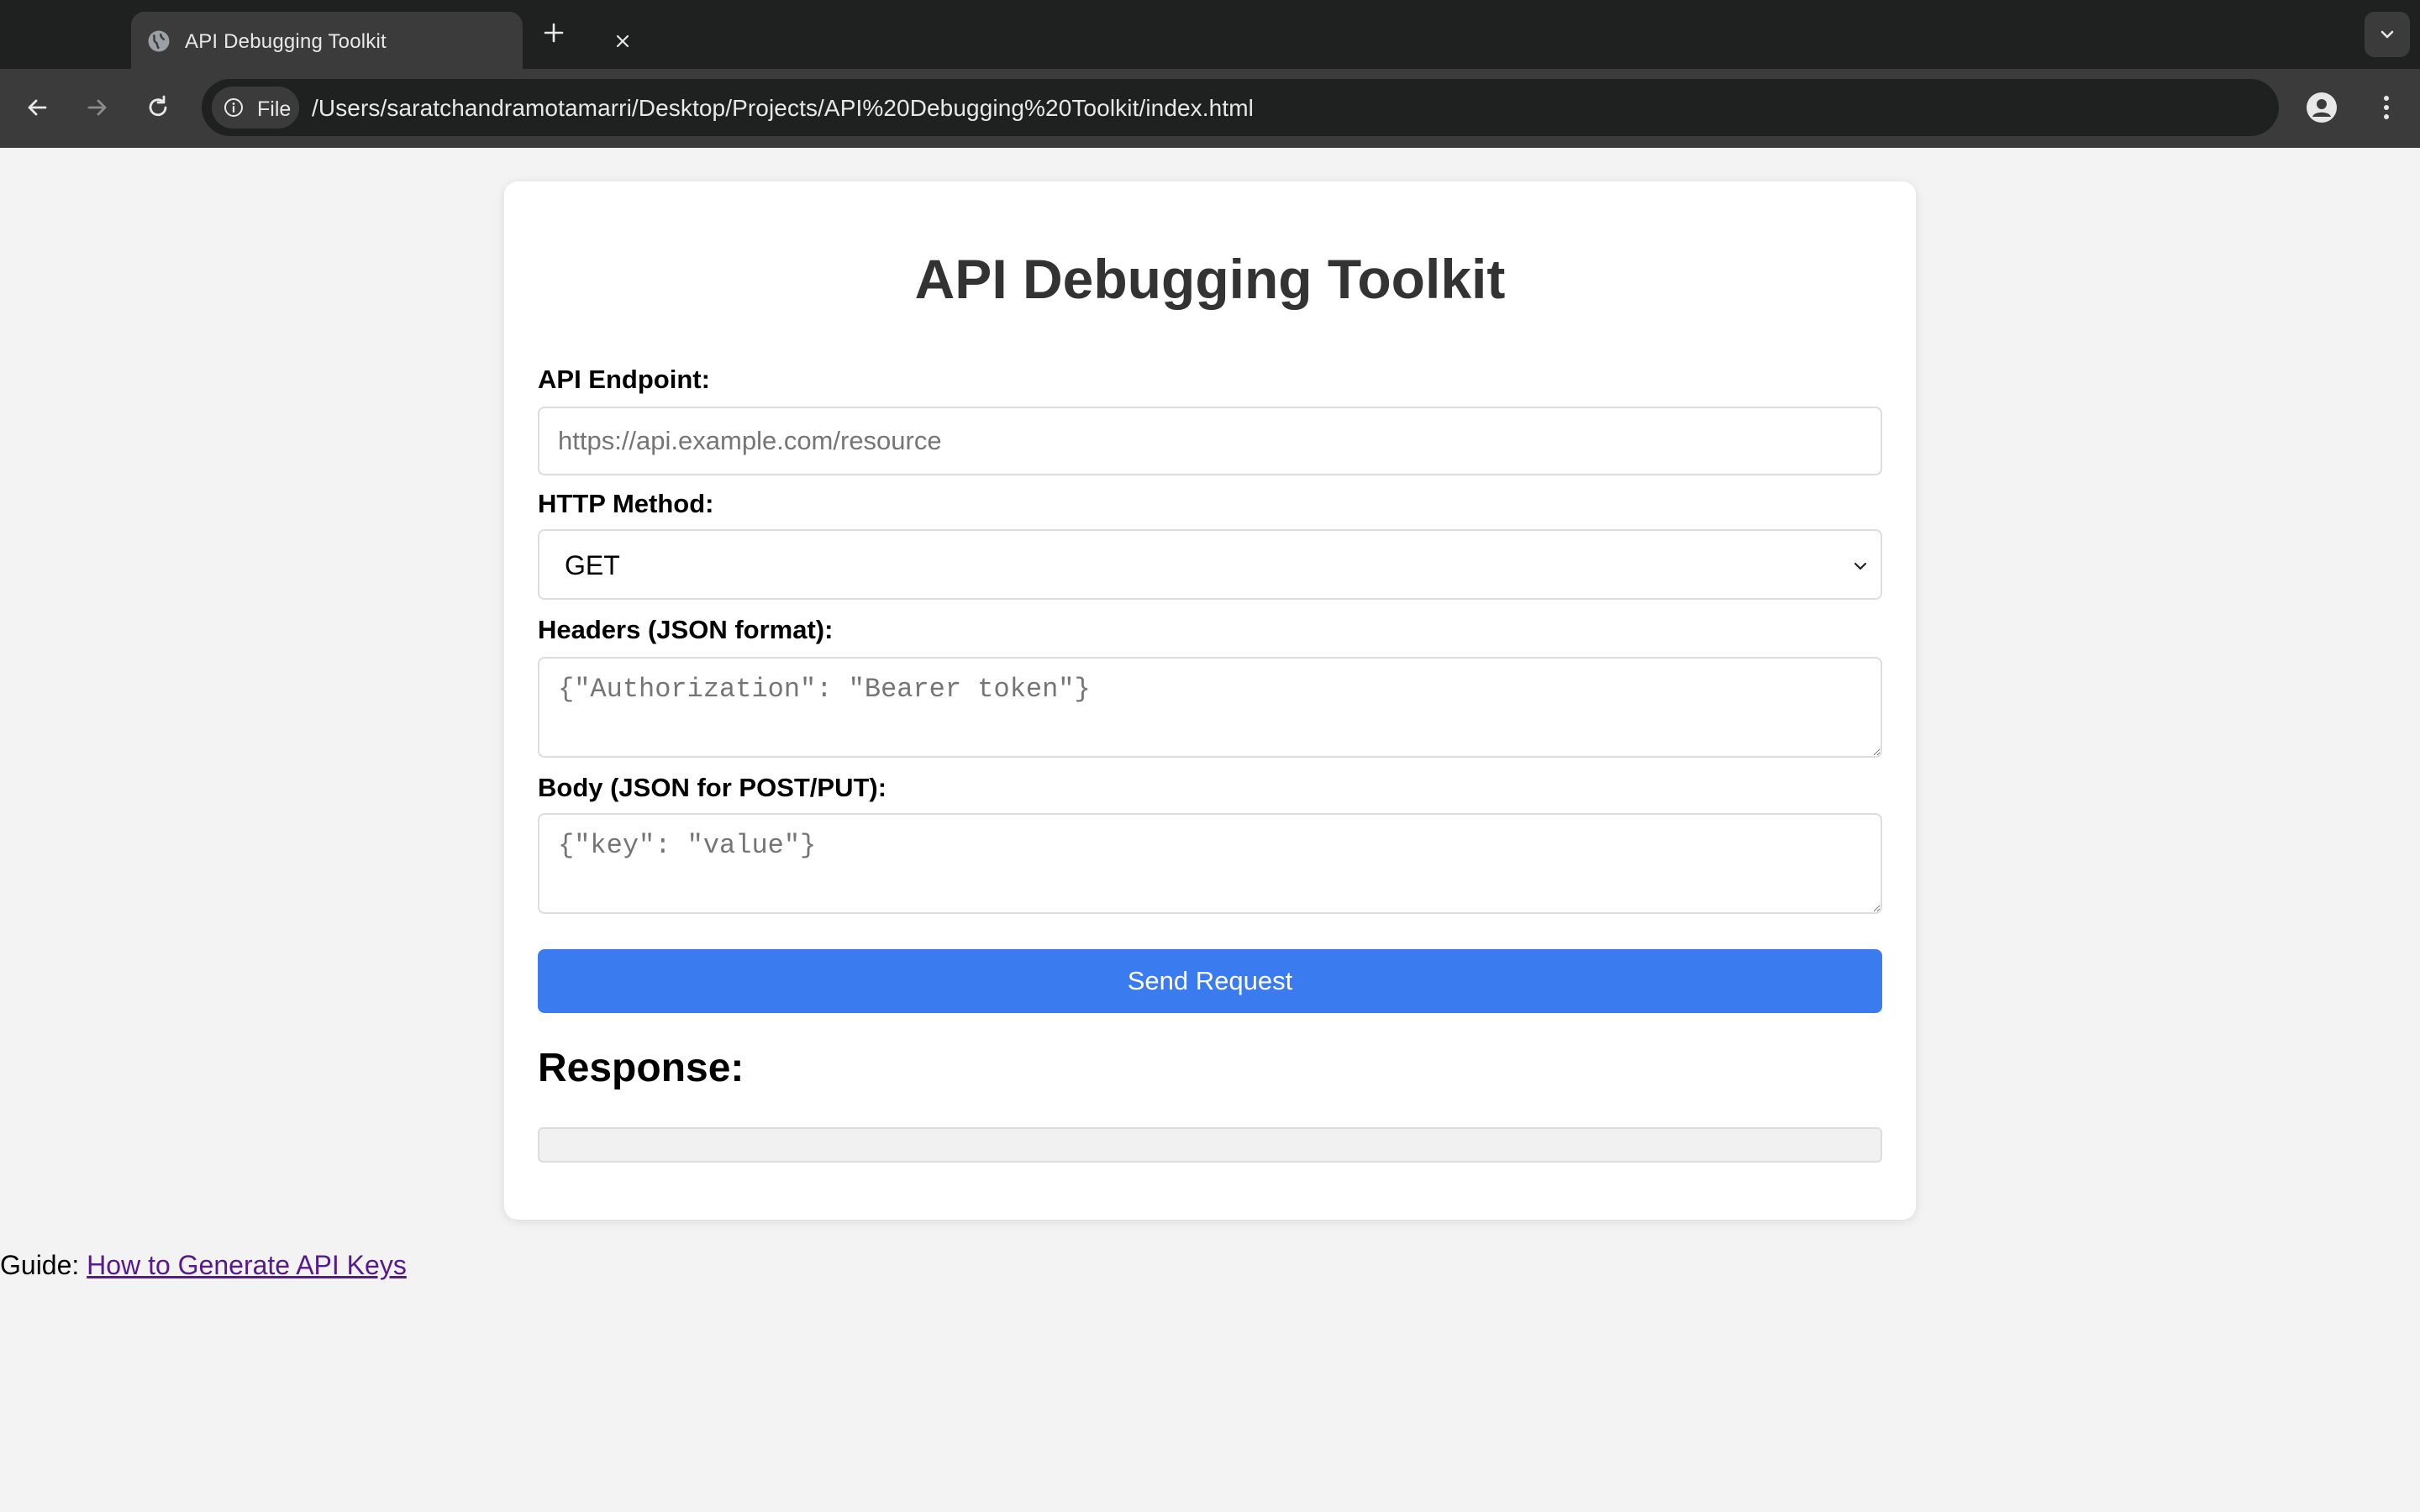 Image resolution: width=2420 pixels, height=1512 pixels. Describe the element at coordinates (1210, 863) in the screenshot. I see `body-textarea` at that location.